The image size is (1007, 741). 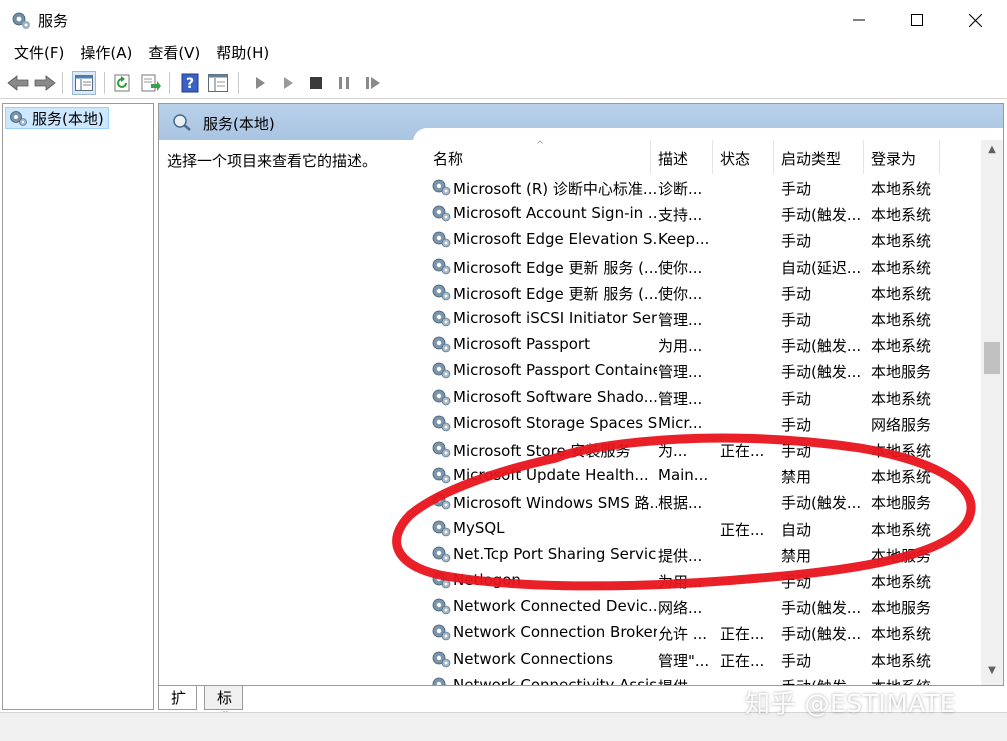 I want to click on properties-view-button, so click(x=218, y=83).